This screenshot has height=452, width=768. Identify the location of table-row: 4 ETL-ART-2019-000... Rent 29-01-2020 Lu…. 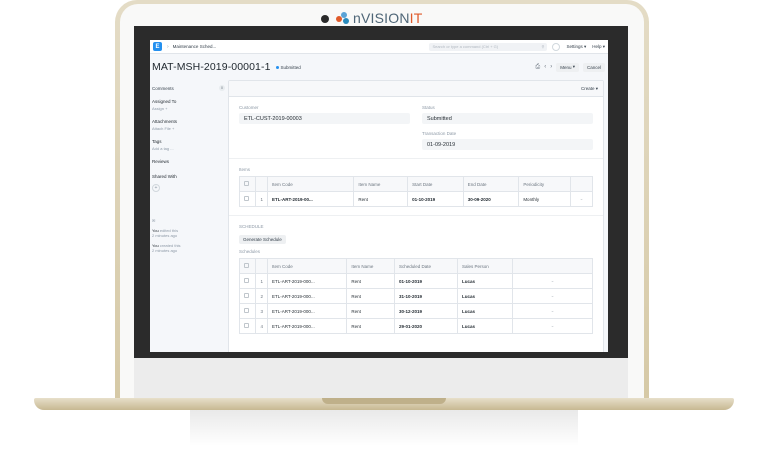
(416, 326).